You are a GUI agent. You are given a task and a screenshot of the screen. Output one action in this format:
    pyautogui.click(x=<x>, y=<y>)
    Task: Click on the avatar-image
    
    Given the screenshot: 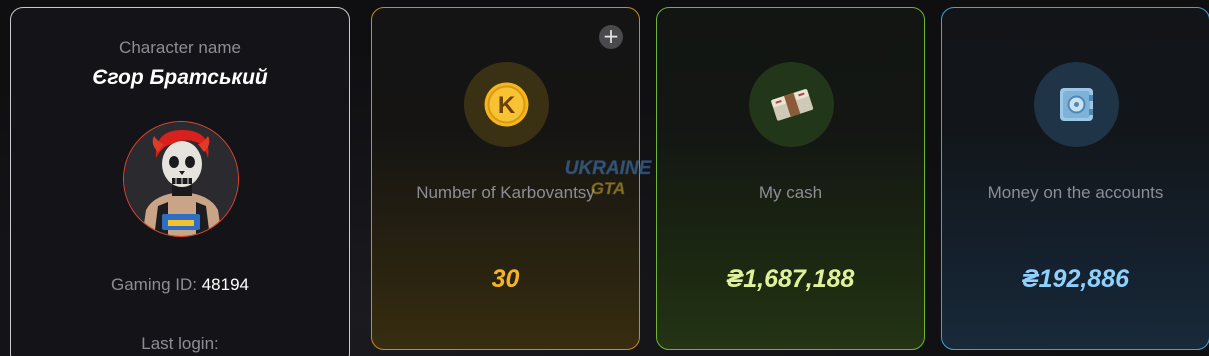 What is the action you would take?
    pyautogui.click(x=181, y=179)
    